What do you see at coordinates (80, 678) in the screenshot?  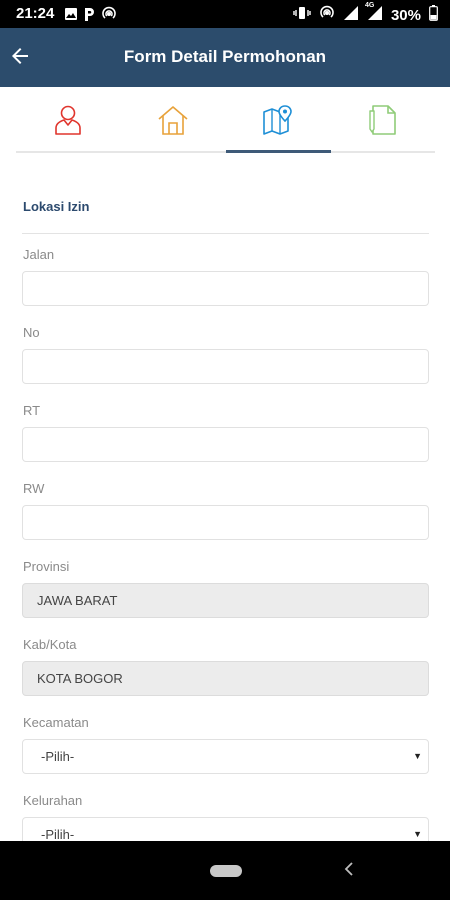 I see `kabkota-value: KOTA BOGOR` at bounding box center [80, 678].